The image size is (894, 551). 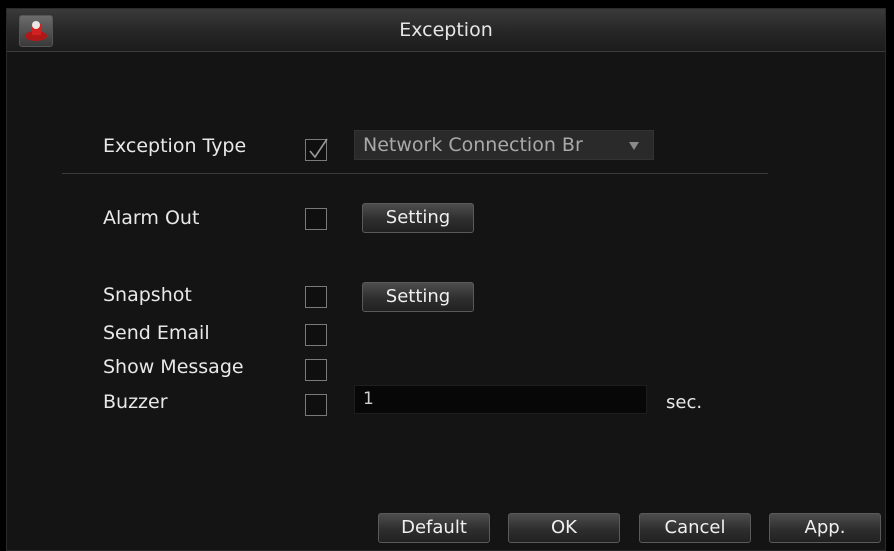 What do you see at coordinates (316, 297) in the screenshot?
I see `snapshot-checkbox` at bounding box center [316, 297].